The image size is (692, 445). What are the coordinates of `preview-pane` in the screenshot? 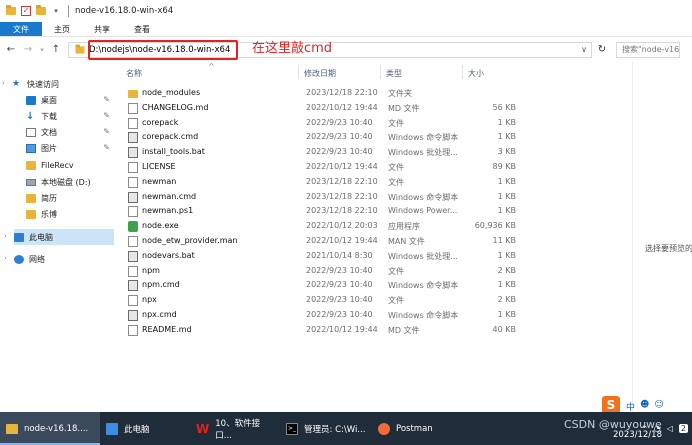 It's located at (662, 237).